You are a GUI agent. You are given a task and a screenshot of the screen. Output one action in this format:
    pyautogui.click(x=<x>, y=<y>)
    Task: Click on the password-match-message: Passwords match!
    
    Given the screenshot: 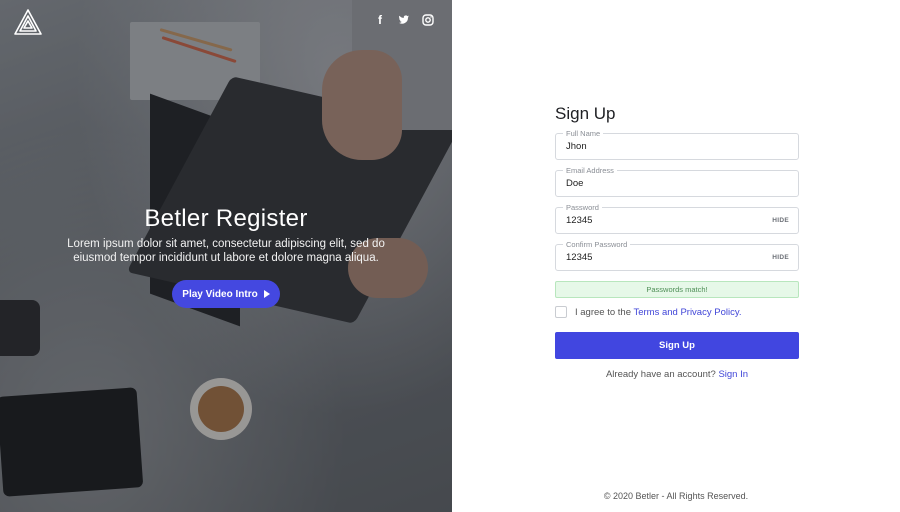 What is the action you would take?
    pyautogui.click(x=677, y=289)
    